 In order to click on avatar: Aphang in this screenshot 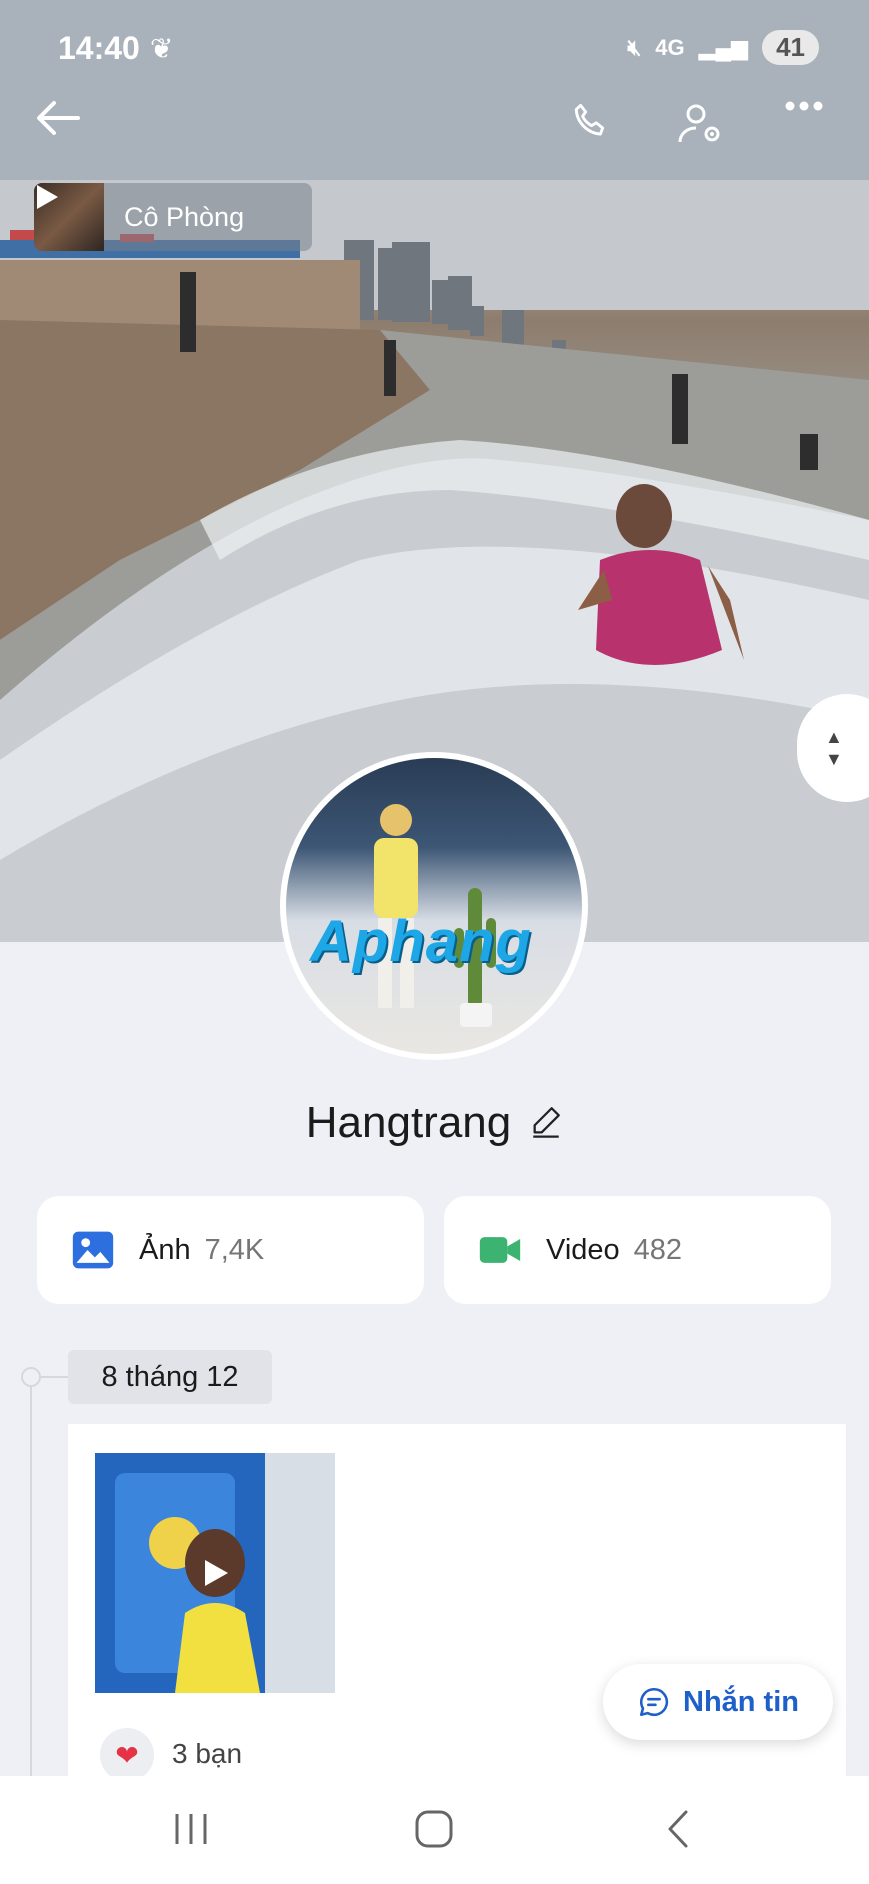, I will do `click(434, 906)`.